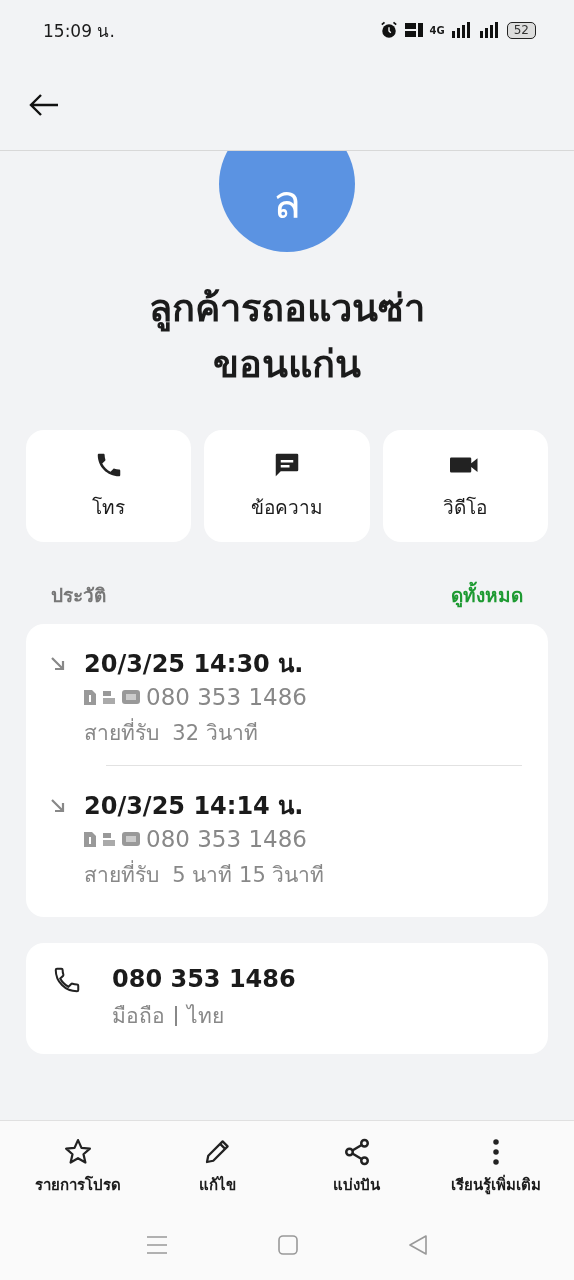 This screenshot has width=574, height=1280. What do you see at coordinates (79, 31) in the screenshot?
I see `status-time: 15:09 น.` at bounding box center [79, 31].